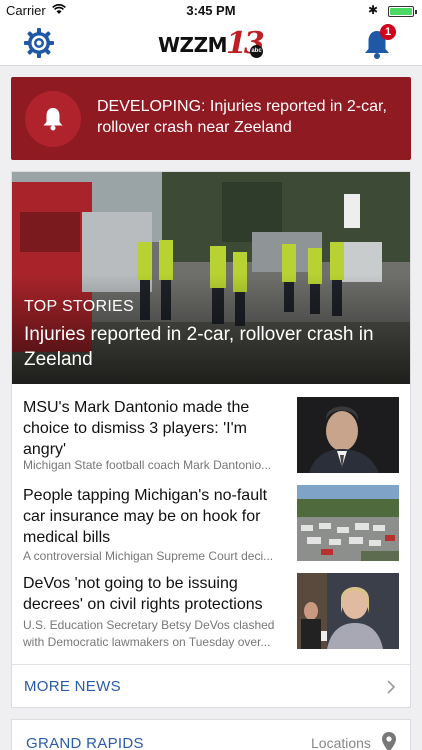 Image resolution: width=422 pixels, height=750 pixels. I want to click on section-label: TOP STORIES, so click(79, 306).